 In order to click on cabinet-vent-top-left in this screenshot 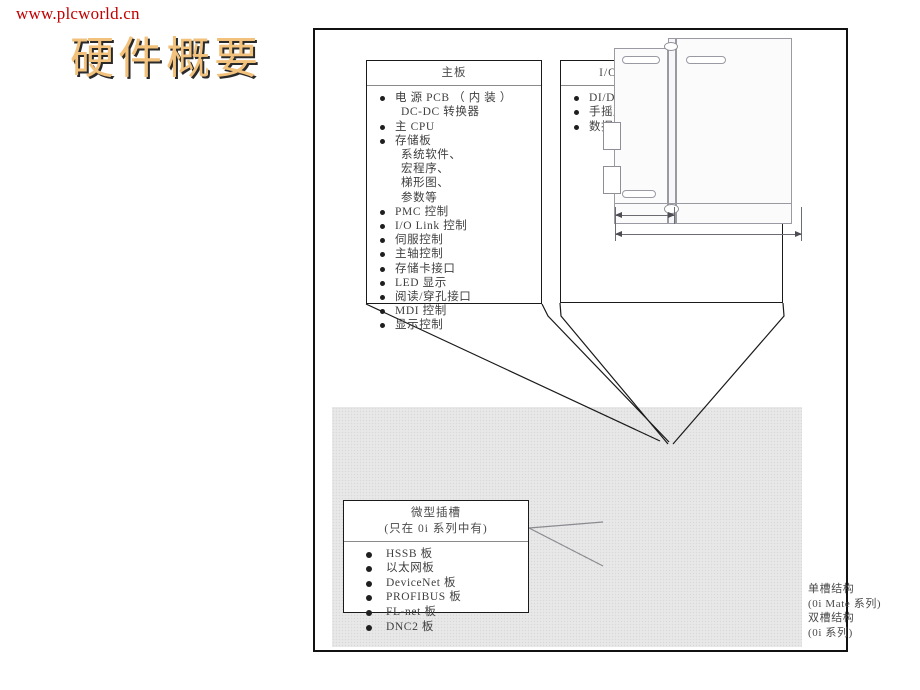, I will do `click(641, 60)`.